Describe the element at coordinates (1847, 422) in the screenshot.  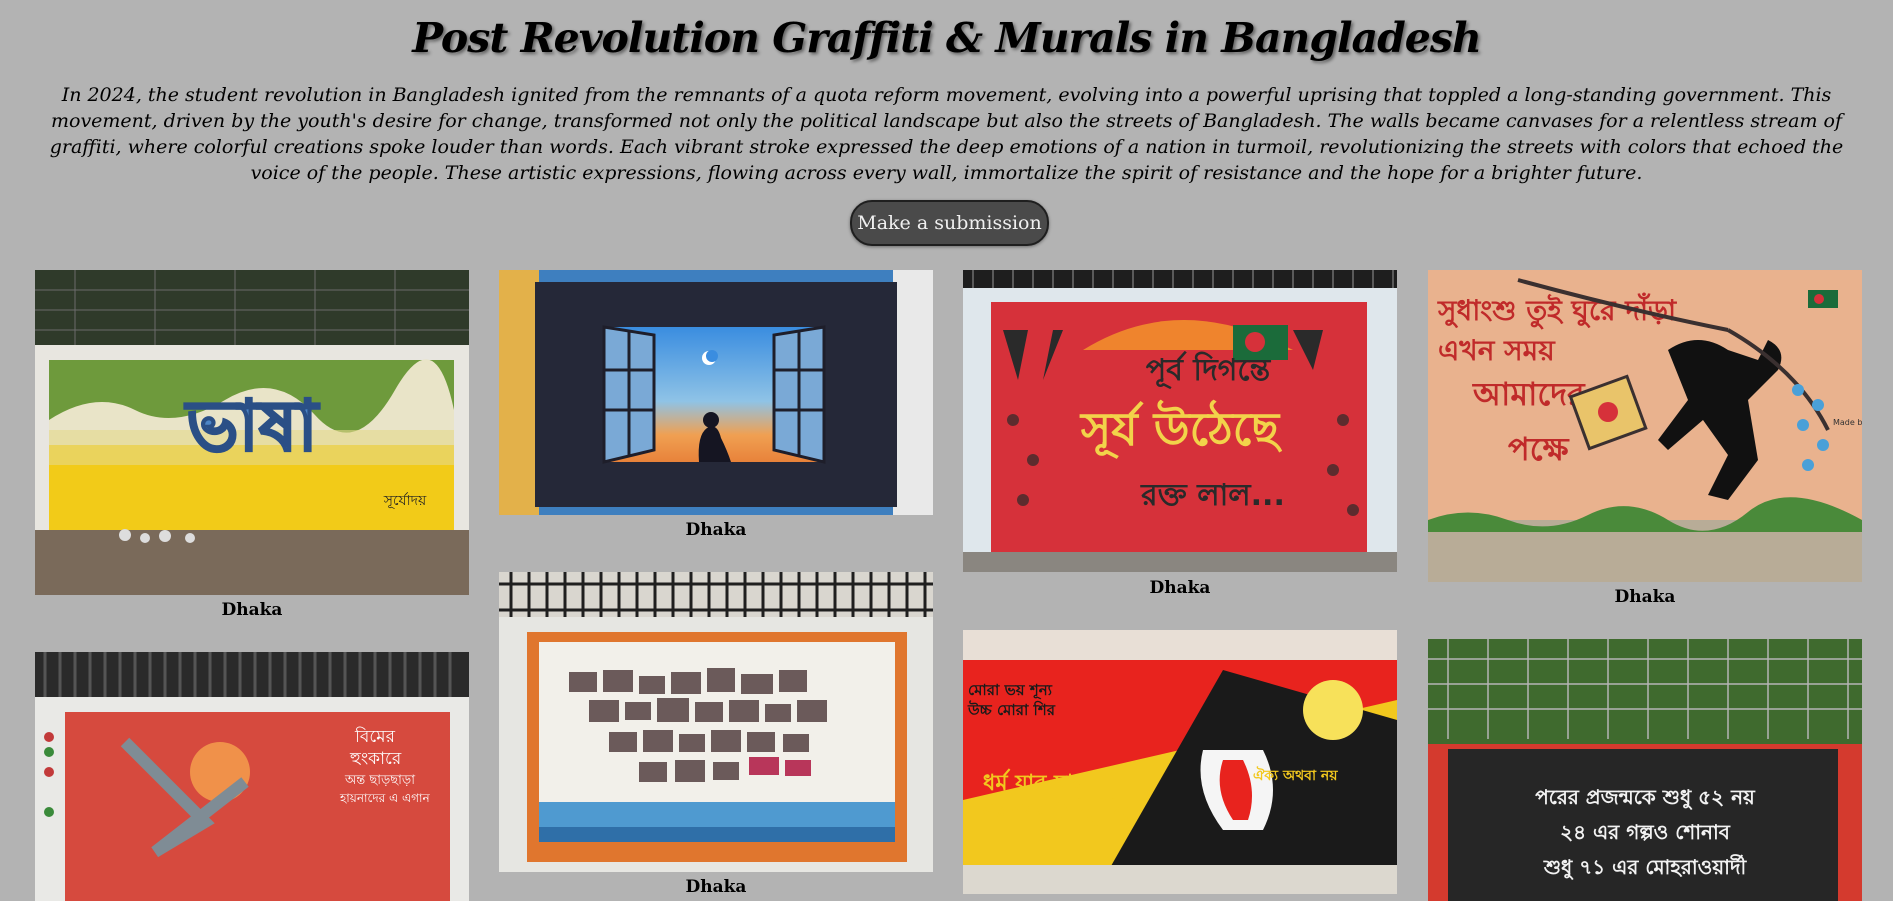
I see `signature-tag: Made by Sanin` at that location.